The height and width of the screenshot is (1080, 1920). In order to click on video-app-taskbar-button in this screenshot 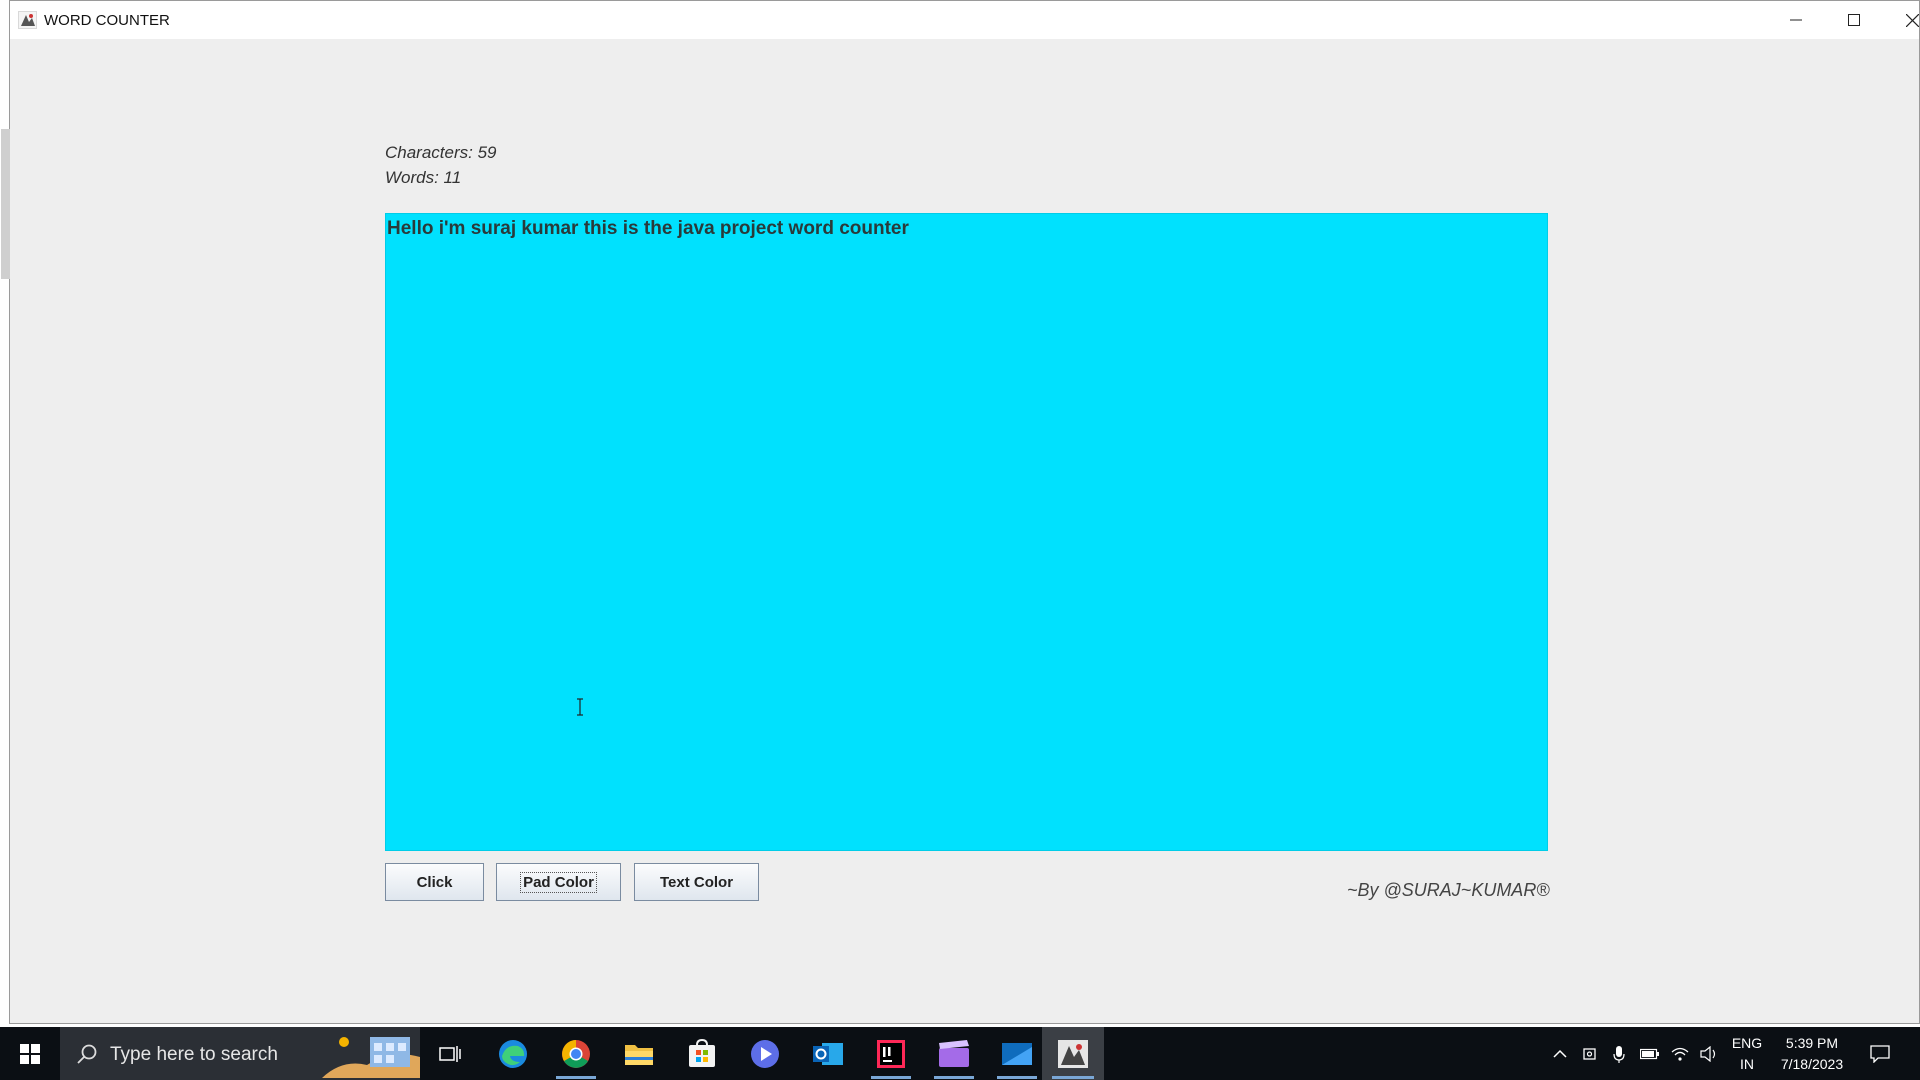, I will do `click(765, 1053)`.